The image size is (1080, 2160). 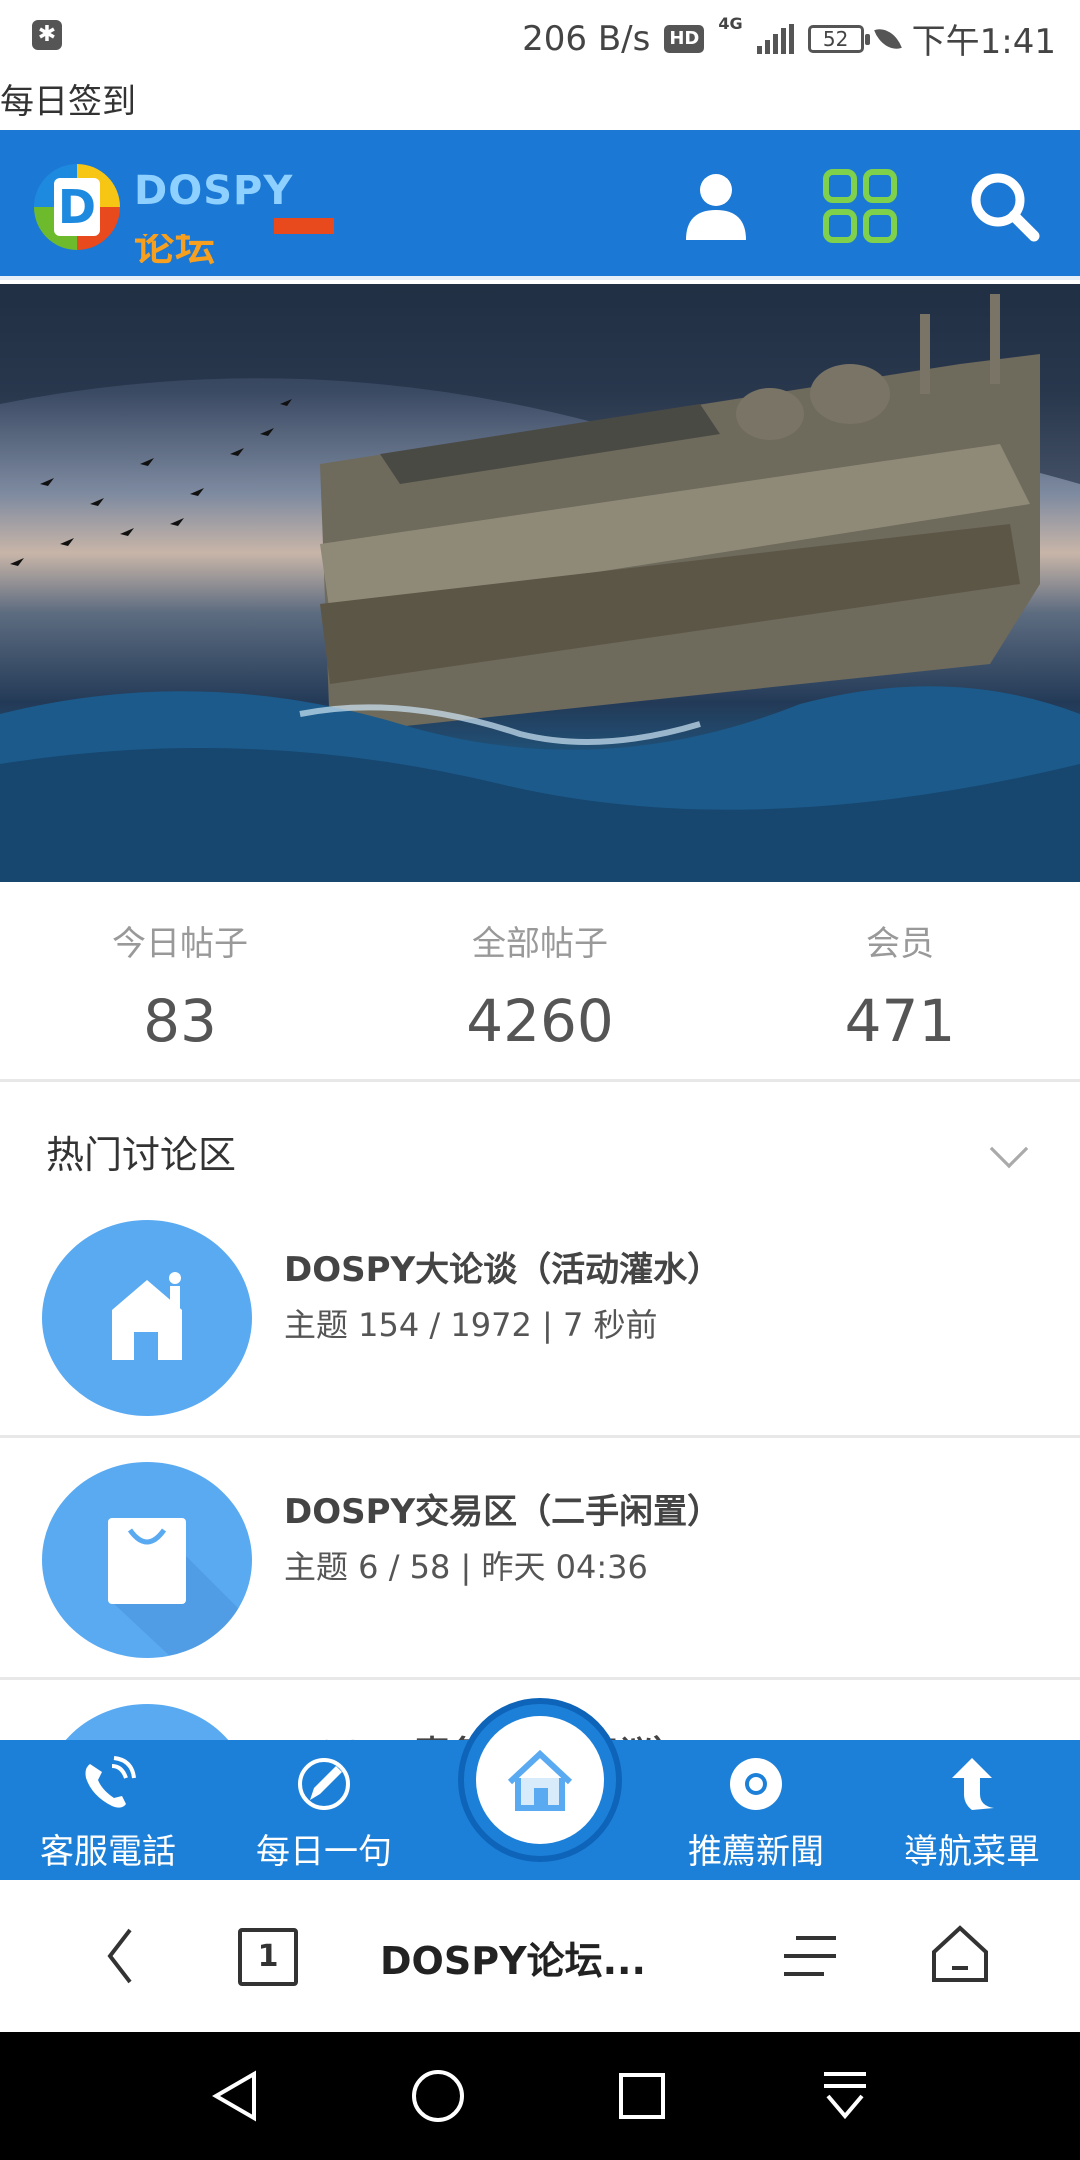 I want to click on nav-label: 客服電話, so click(x=108, y=1852).